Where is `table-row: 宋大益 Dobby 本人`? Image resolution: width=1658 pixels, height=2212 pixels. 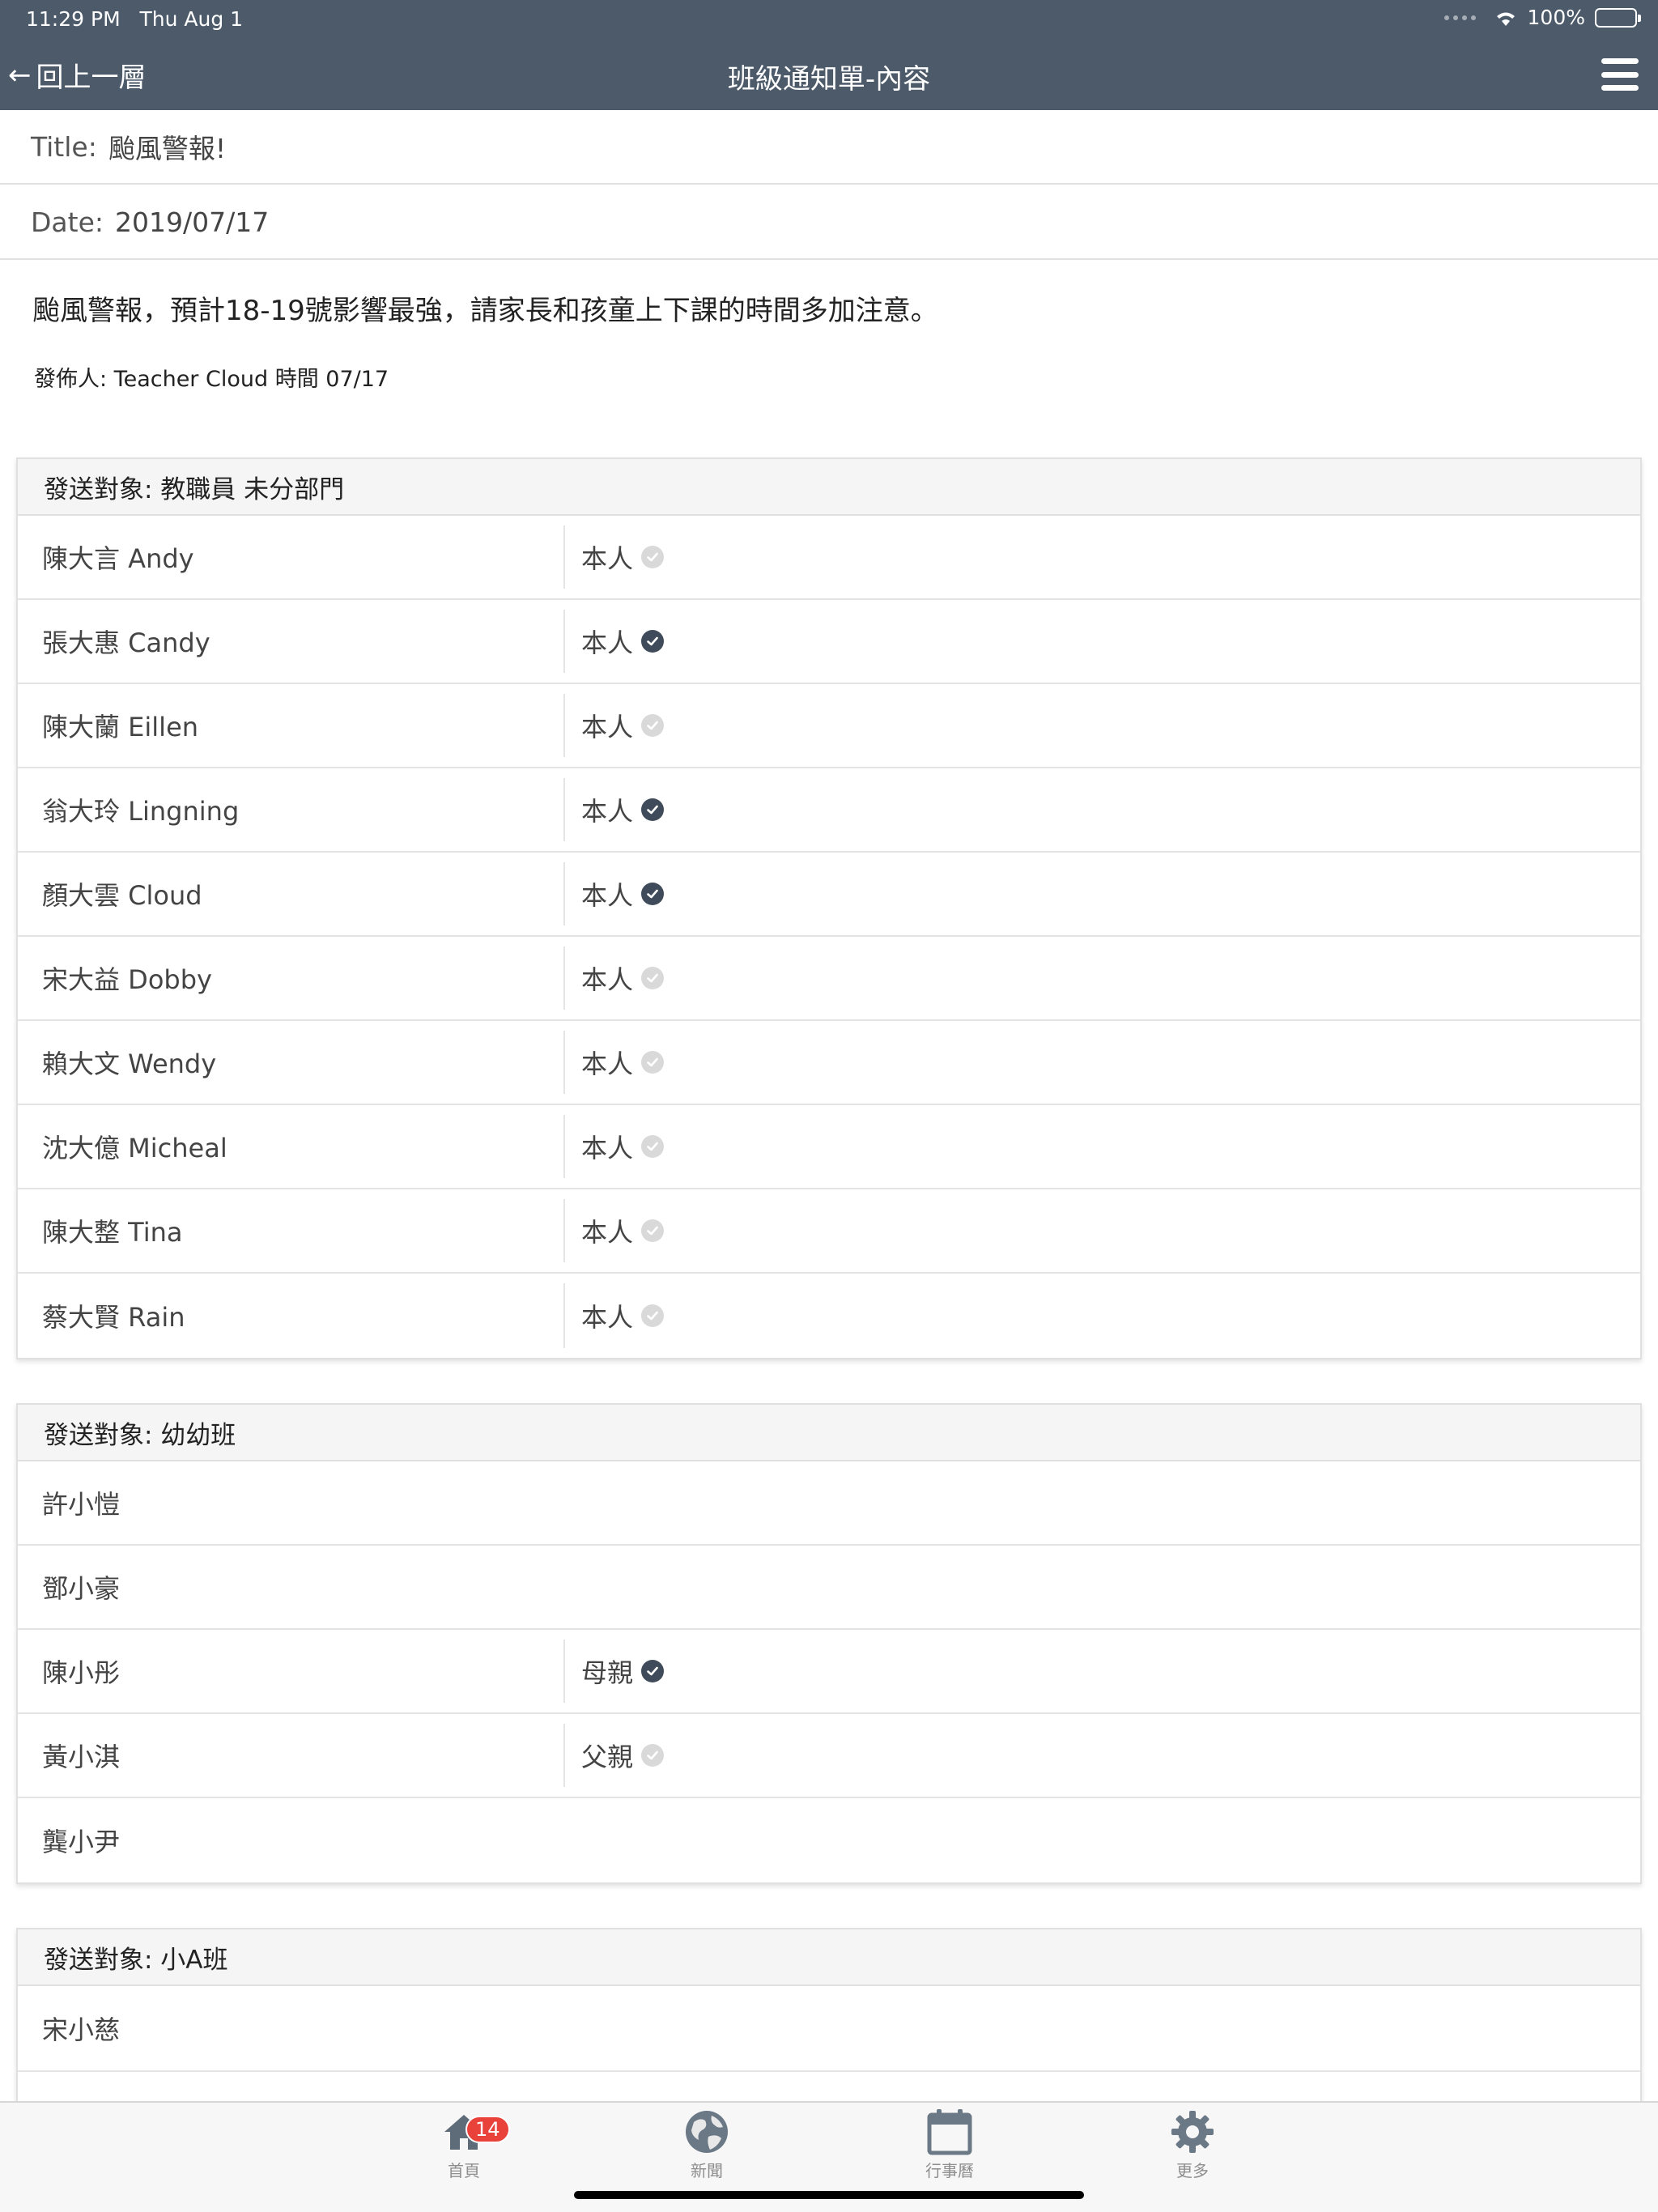 table-row: 宋大益 Dobby 本人 is located at coordinates (829, 979).